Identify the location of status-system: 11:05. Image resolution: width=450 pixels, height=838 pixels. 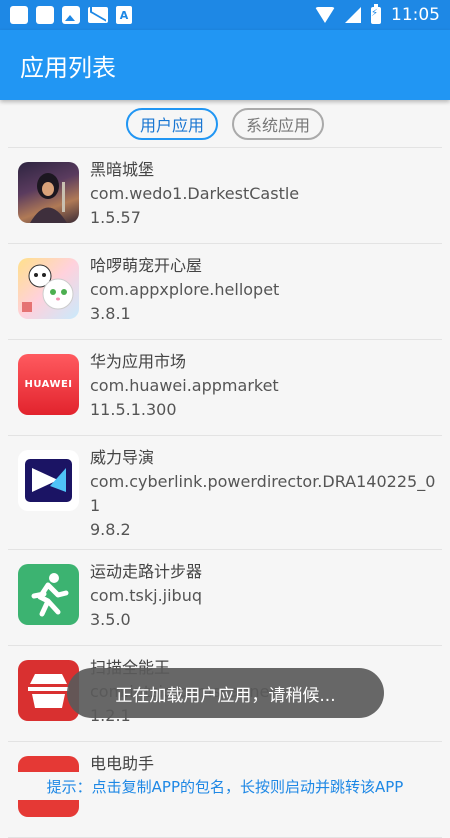
(377, 14).